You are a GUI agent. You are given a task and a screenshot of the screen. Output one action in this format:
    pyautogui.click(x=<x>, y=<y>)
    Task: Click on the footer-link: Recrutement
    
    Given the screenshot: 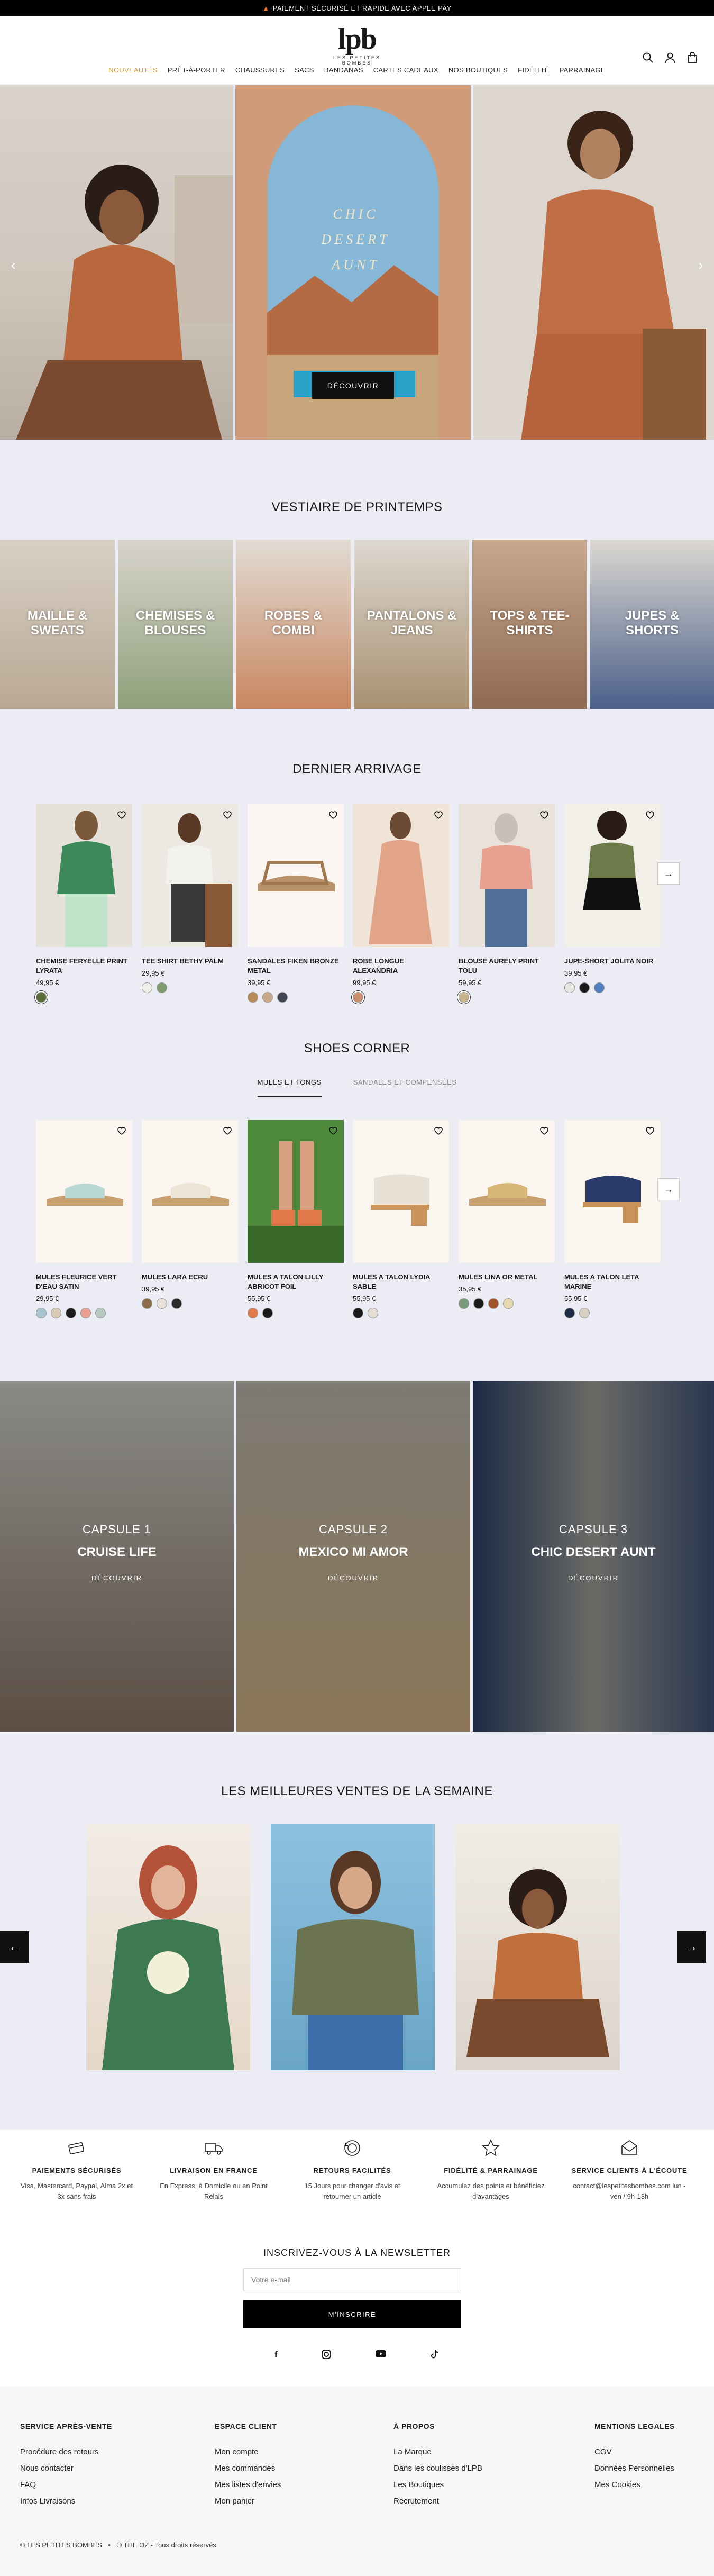 What is the action you would take?
    pyautogui.click(x=437, y=2501)
    